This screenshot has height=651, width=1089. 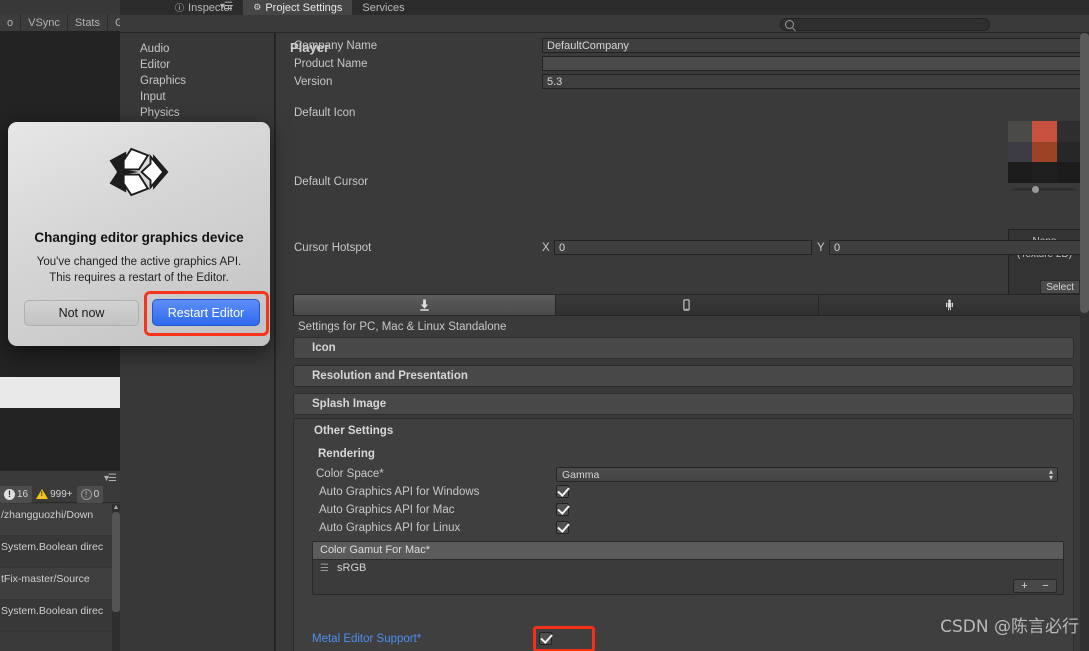 I want to click on sidebar-item-editor: Editor, so click(x=197, y=65).